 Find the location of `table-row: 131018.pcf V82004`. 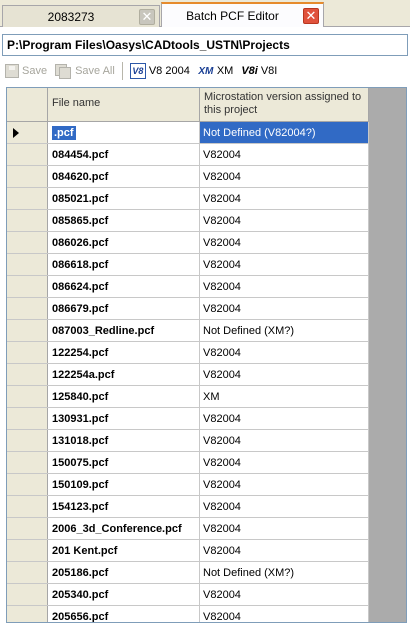

table-row: 131018.pcf V82004 is located at coordinates (188, 441).